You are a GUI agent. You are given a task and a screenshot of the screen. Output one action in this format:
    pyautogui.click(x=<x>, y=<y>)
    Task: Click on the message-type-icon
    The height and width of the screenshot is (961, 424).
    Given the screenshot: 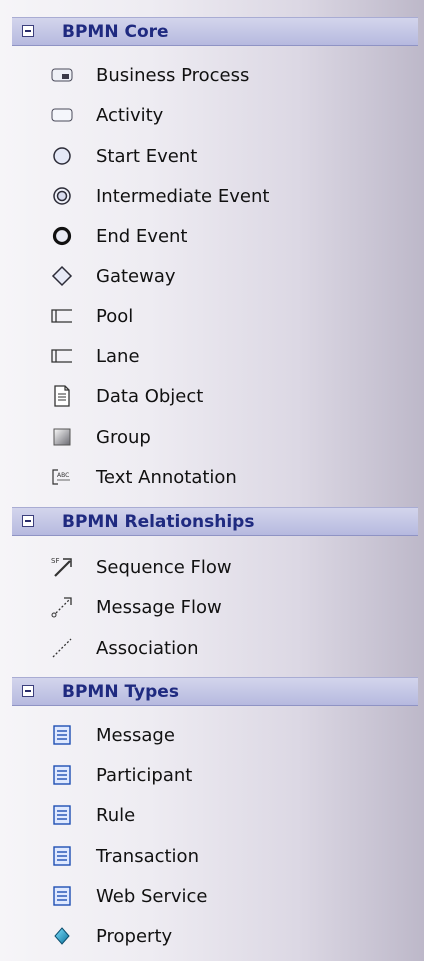 What is the action you would take?
    pyautogui.click(x=62, y=735)
    